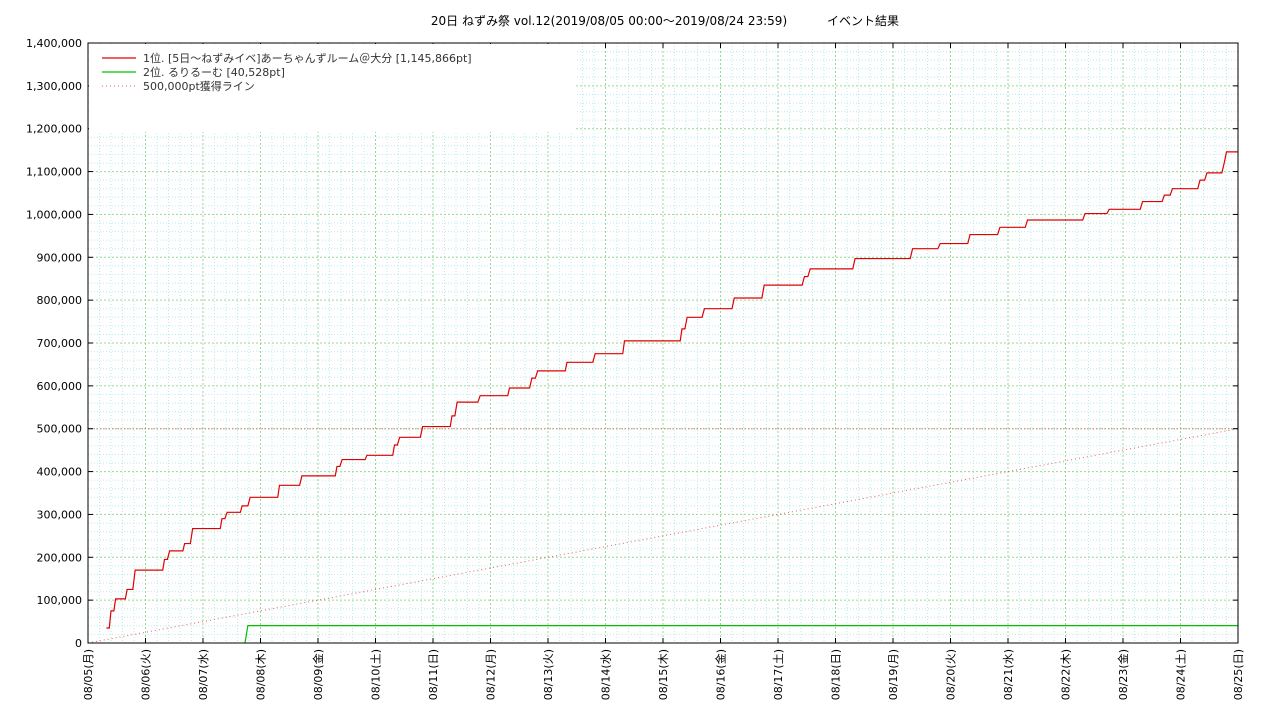 The height and width of the screenshot is (720, 1280). Describe the element at coordinates (60, 600) in the screenshot. I see `y-tick-label: 100,000` at that location.